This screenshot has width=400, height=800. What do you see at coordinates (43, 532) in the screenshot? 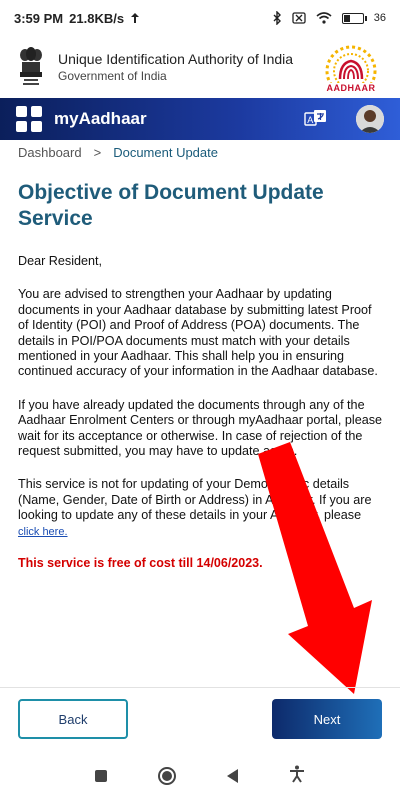
I see `click-here-link: click here.` at bounding box center [43, 532].